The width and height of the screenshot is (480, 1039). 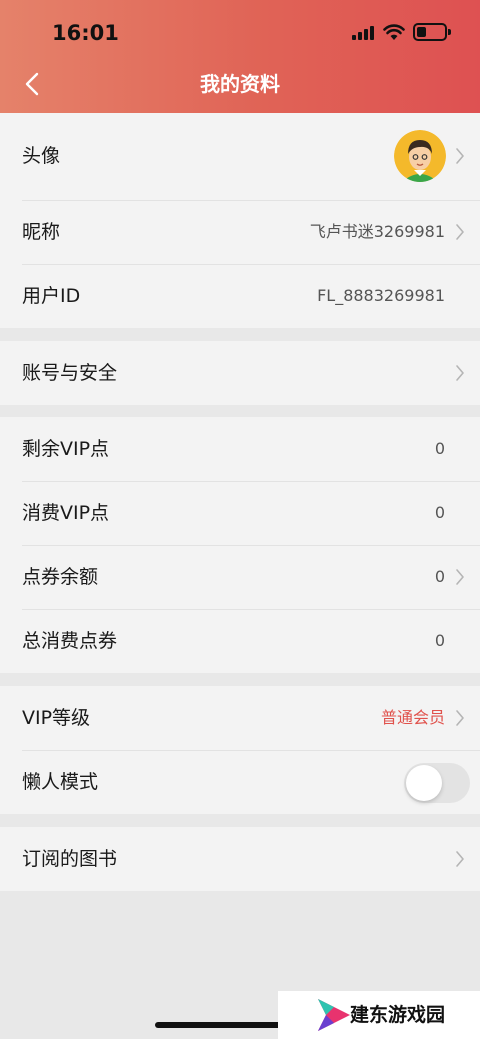 I want to click on vip-level-row: VIP等级 普通会员, so click(x=240, y=718).